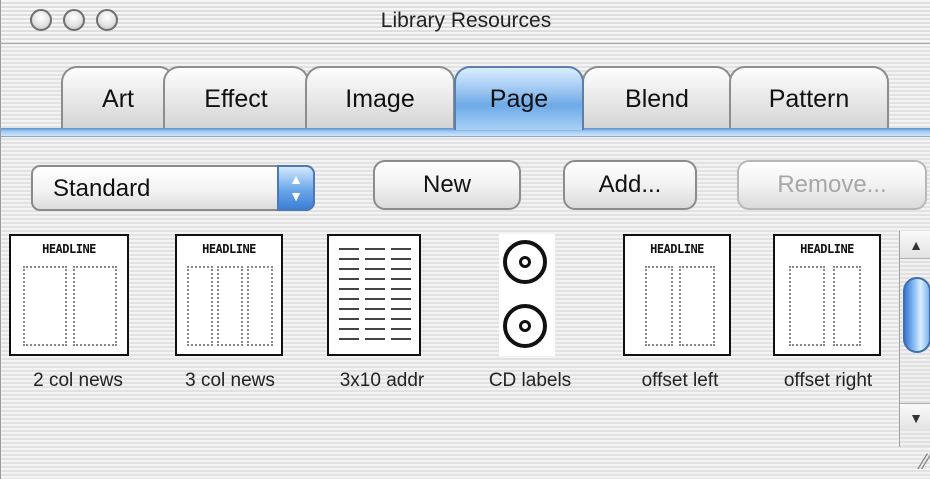 The image size is (930, 479). What do you see at coordinates (827, 295) in the screenshot?
I see `offset-right-layout-icon: HEADLINE` at bounding box center [827, 295].